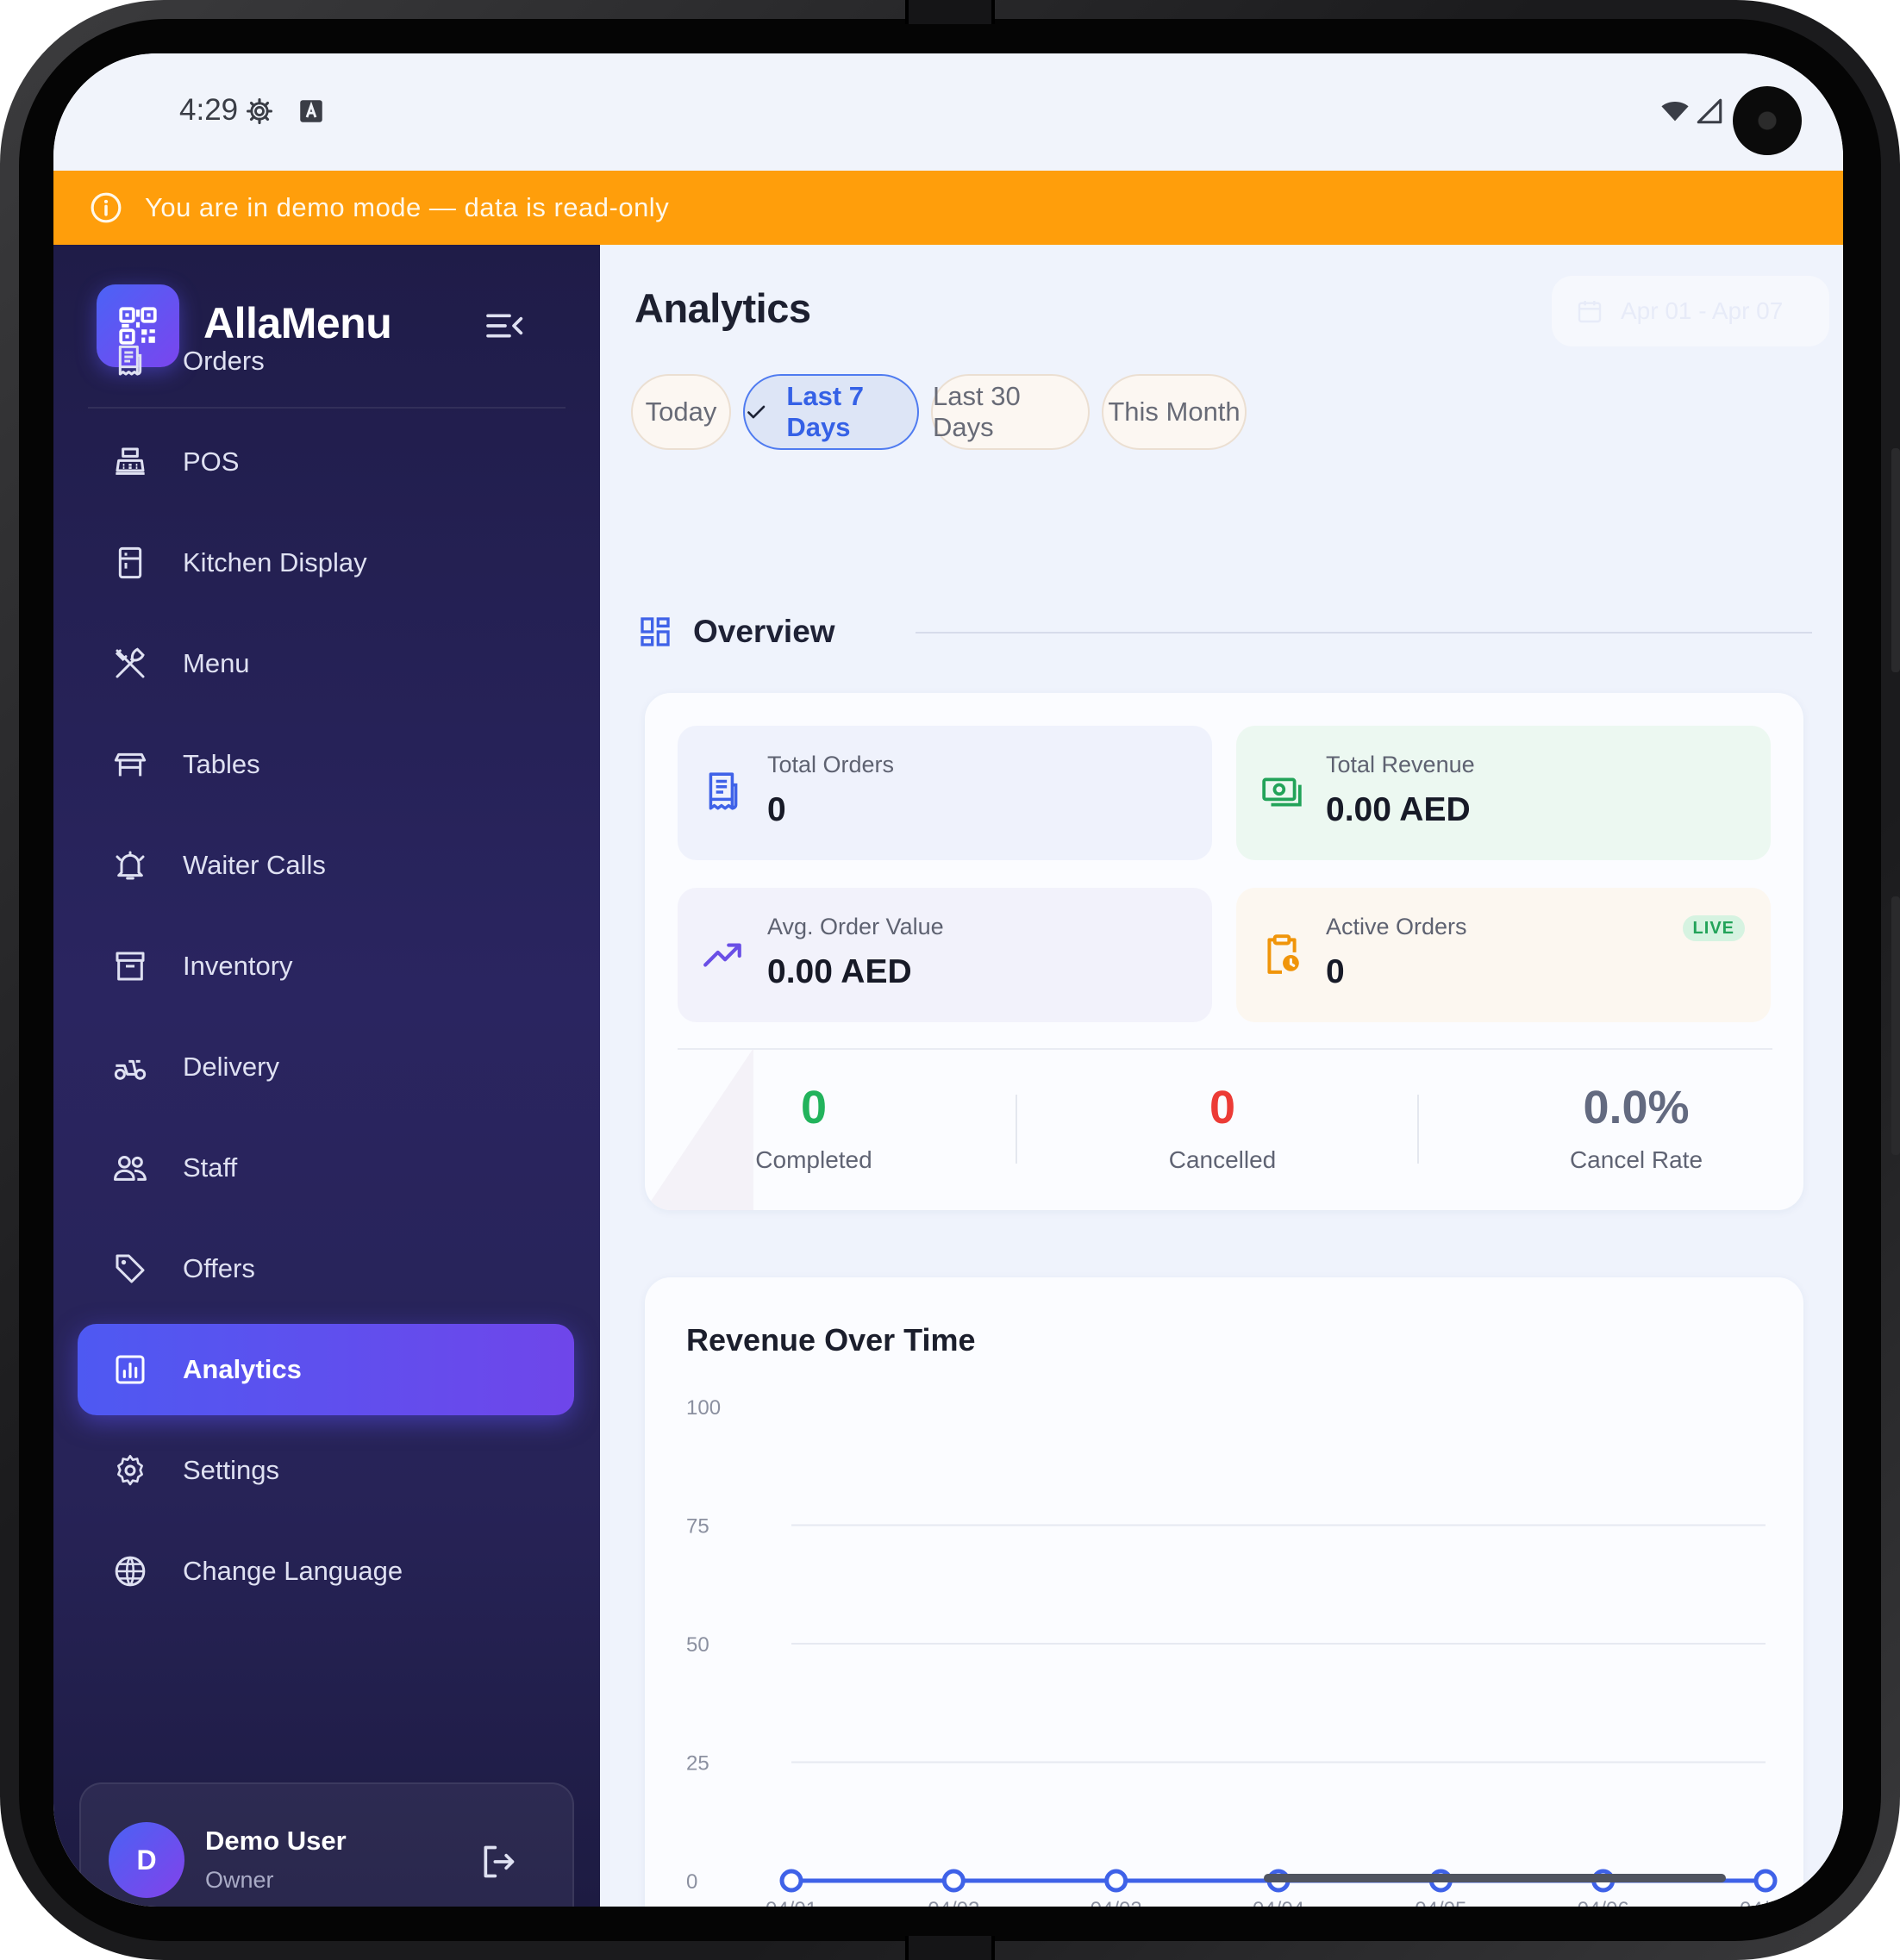 This screenshot has height=1960, width=1900. What do you see at coordinates (326, 1370) in the screenshot?
I see `sidebar-item-analytics: Analytics` at bounding box center [326, 1370].